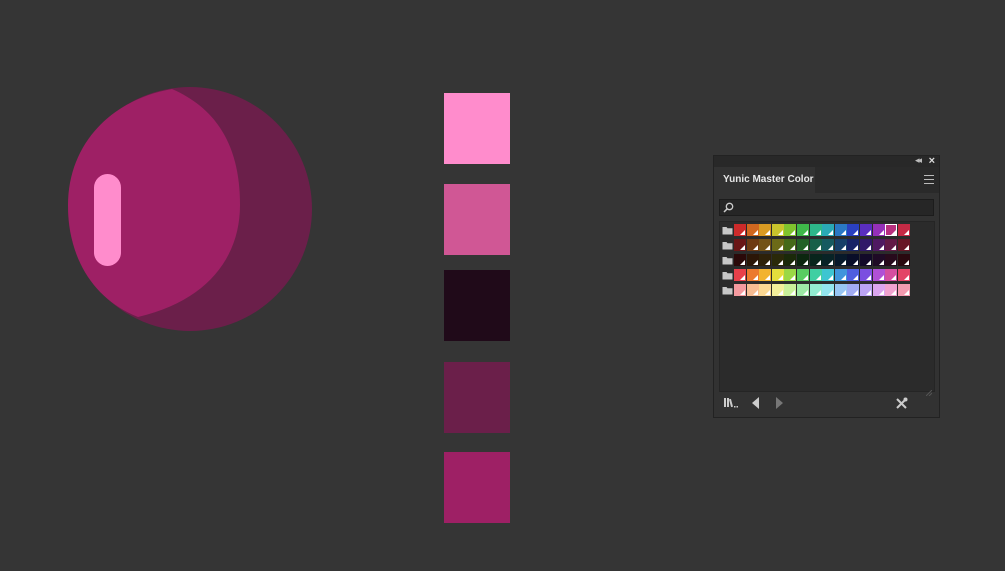  Describe the element at coordinates (477, 487) in the screenshot. I see `swatch-magenta` at that location.